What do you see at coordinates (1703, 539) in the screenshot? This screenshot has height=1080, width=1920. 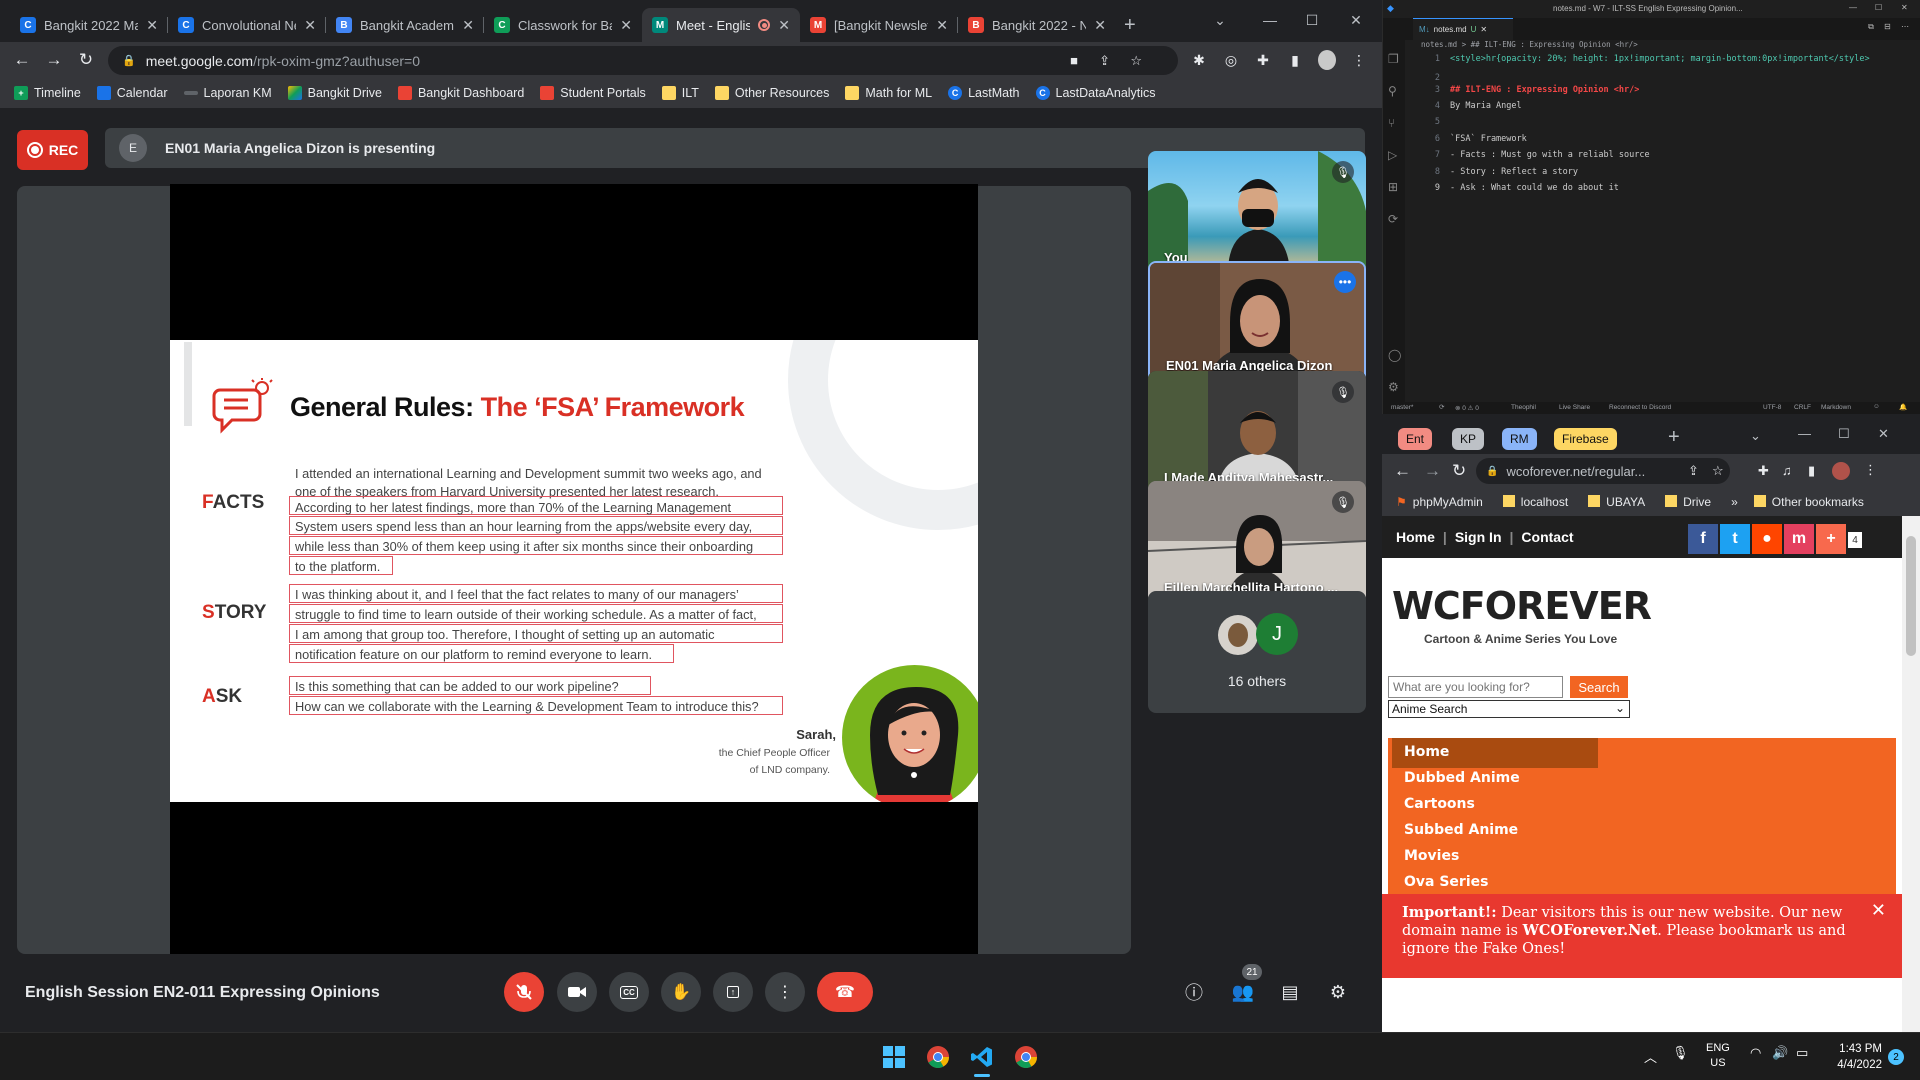 I see `facebook-share-icon: f` at bounding box center [1703, 539].